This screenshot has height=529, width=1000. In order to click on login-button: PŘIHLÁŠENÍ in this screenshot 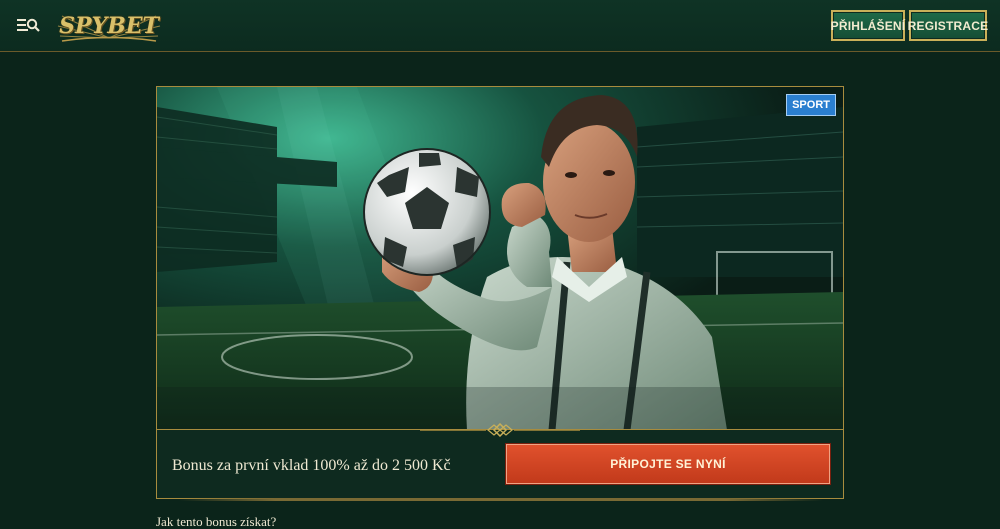, I will do `click(868, 25)`.